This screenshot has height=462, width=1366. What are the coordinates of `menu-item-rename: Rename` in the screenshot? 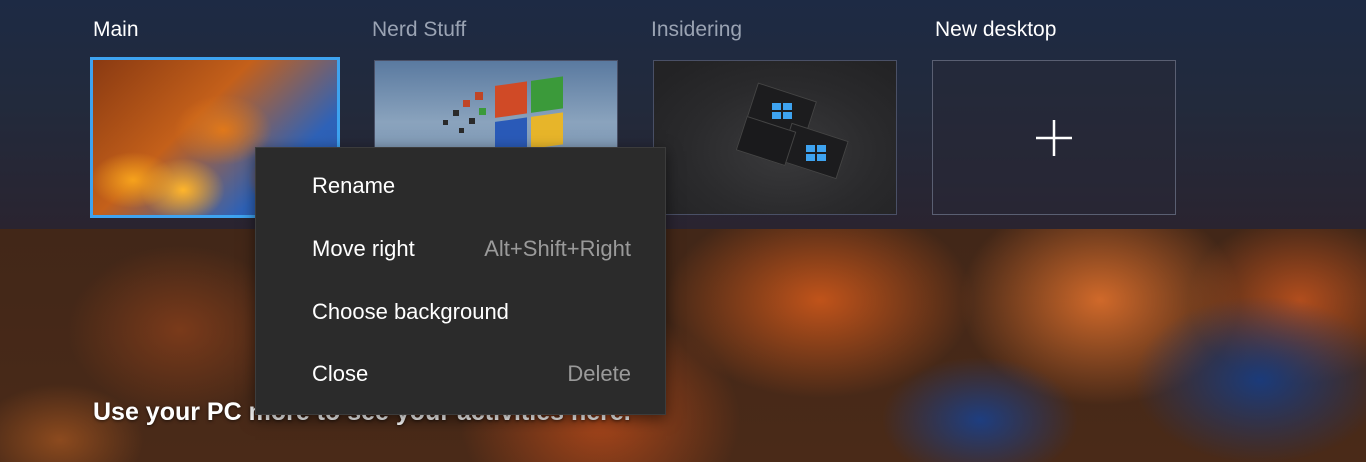 It's located at (460, 187).